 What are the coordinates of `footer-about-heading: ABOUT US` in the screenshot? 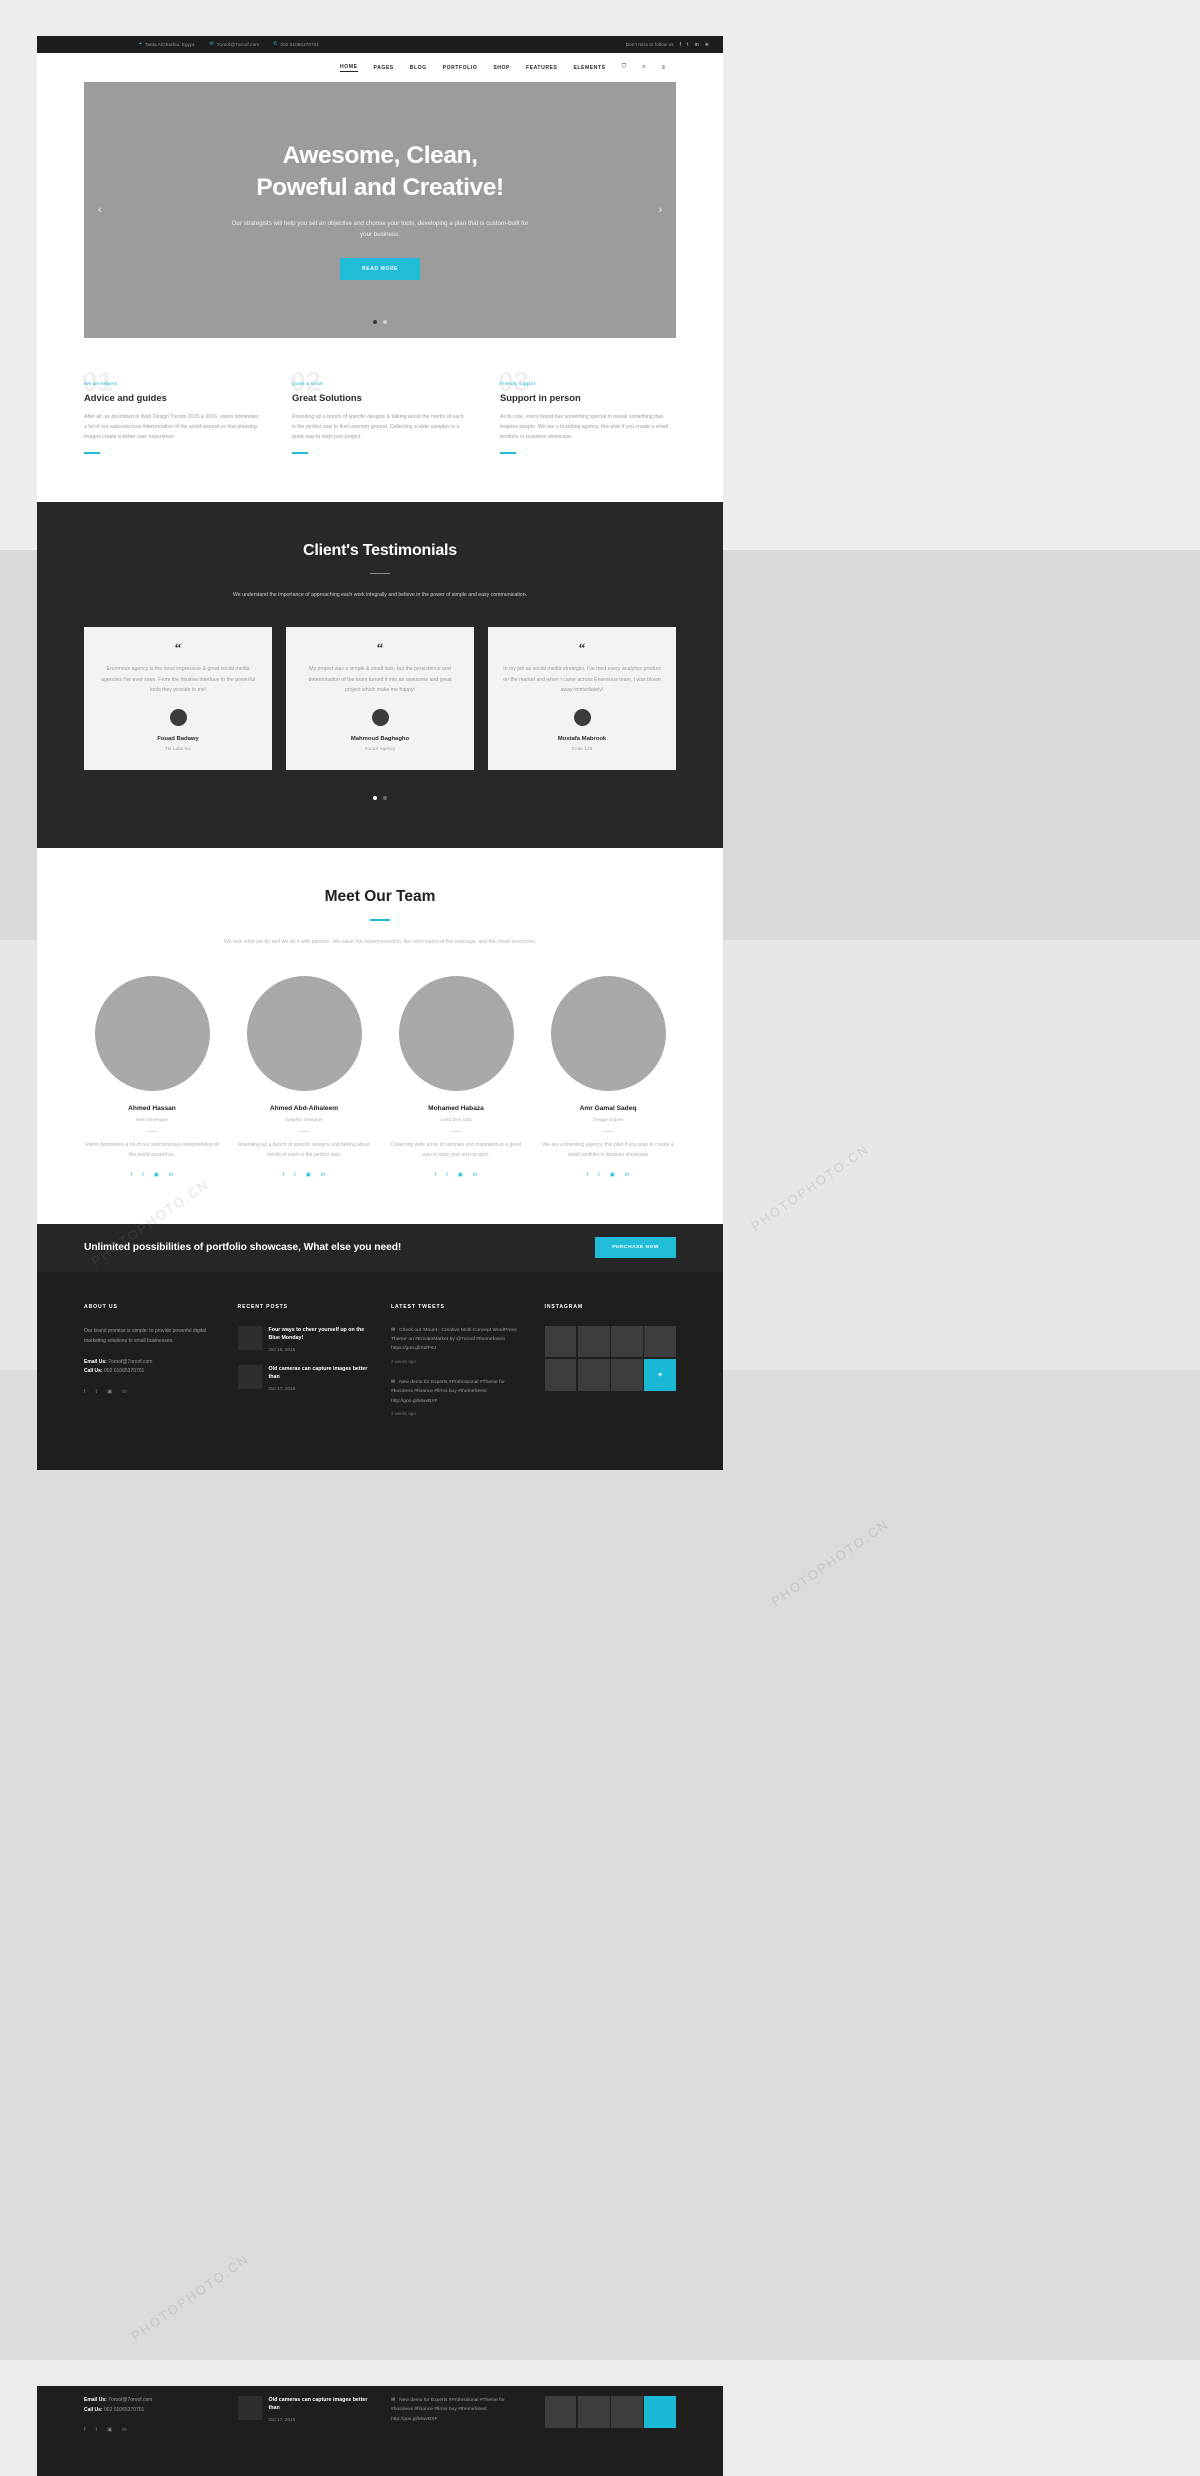 It's located at (101, 1306).